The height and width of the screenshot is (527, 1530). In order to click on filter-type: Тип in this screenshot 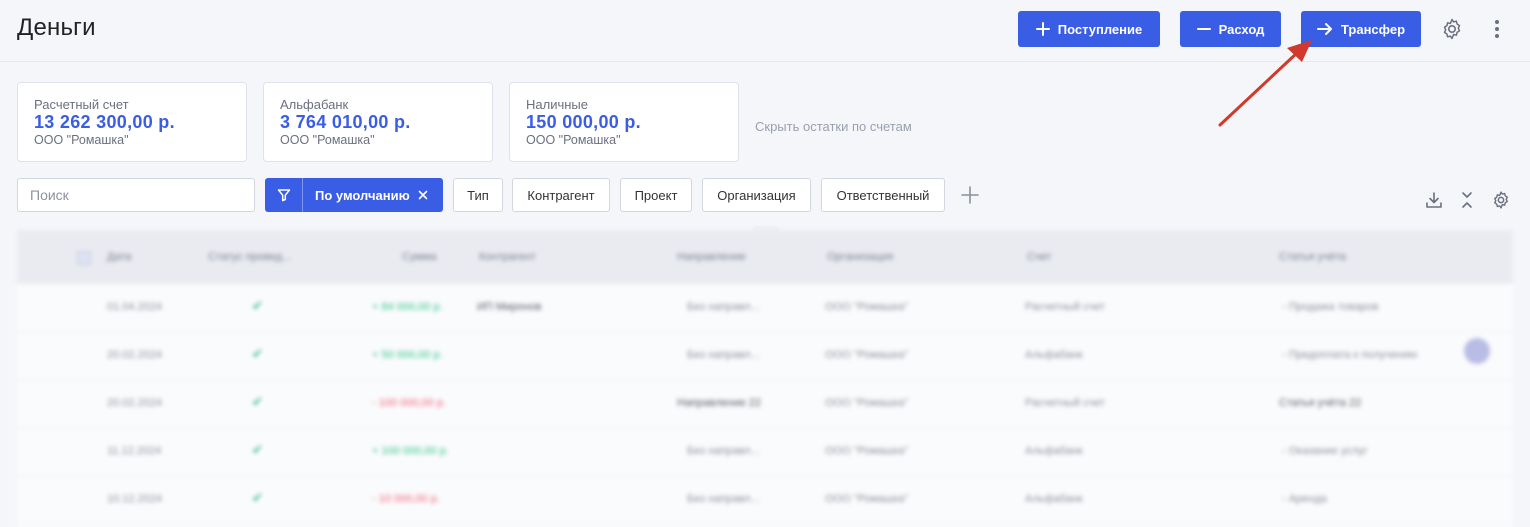, I will do `click(478, 195)`.